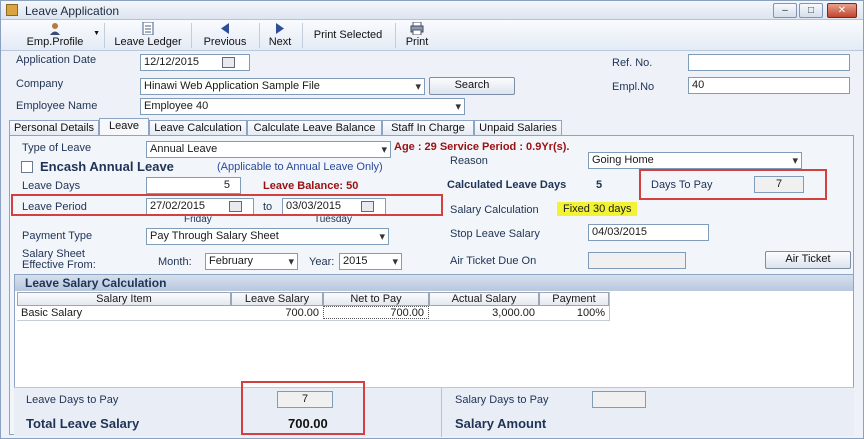 The height and width of the screenshot is (439, 864). Describe the element at coordinates (417, 28) in the screenshot. I see `printer-icon` at that location.